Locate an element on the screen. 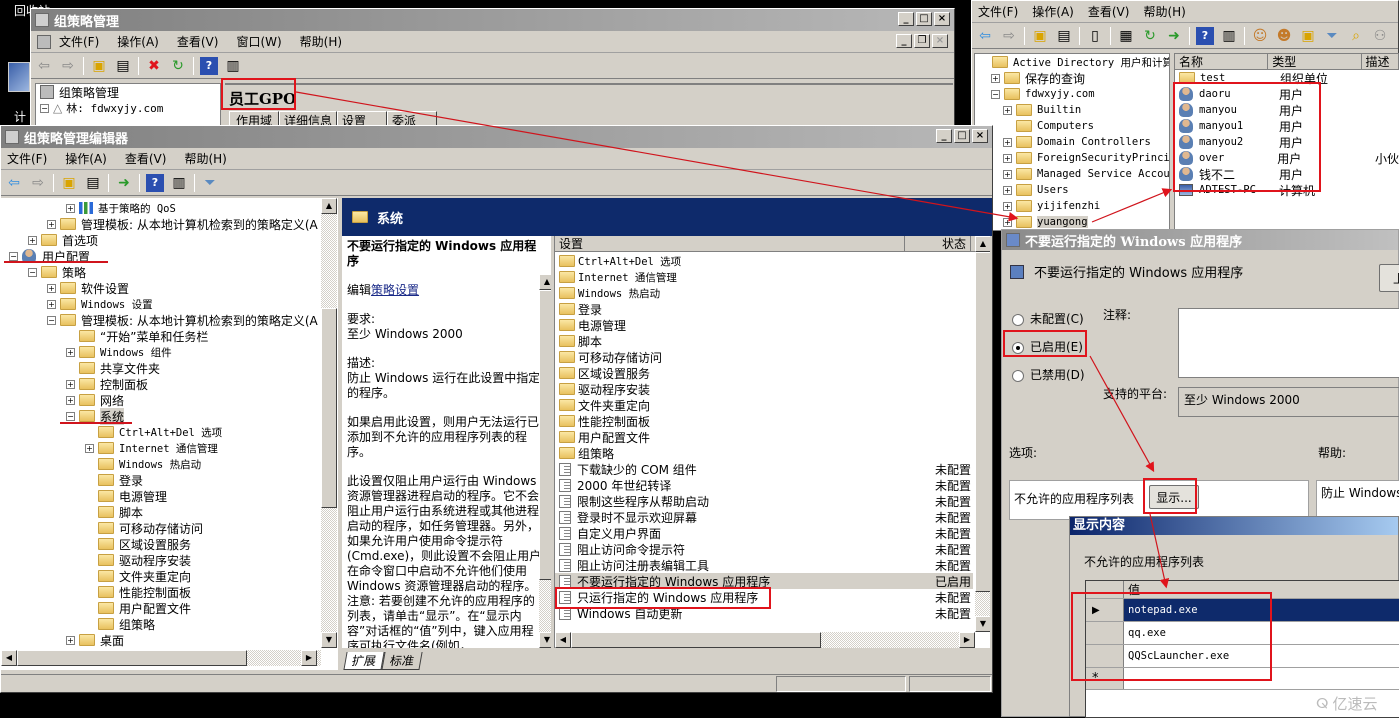 Image resolution: width=1399 pixels, height=718 pixels. arrow-ou-to-users is located at coordinates (1131, 206).